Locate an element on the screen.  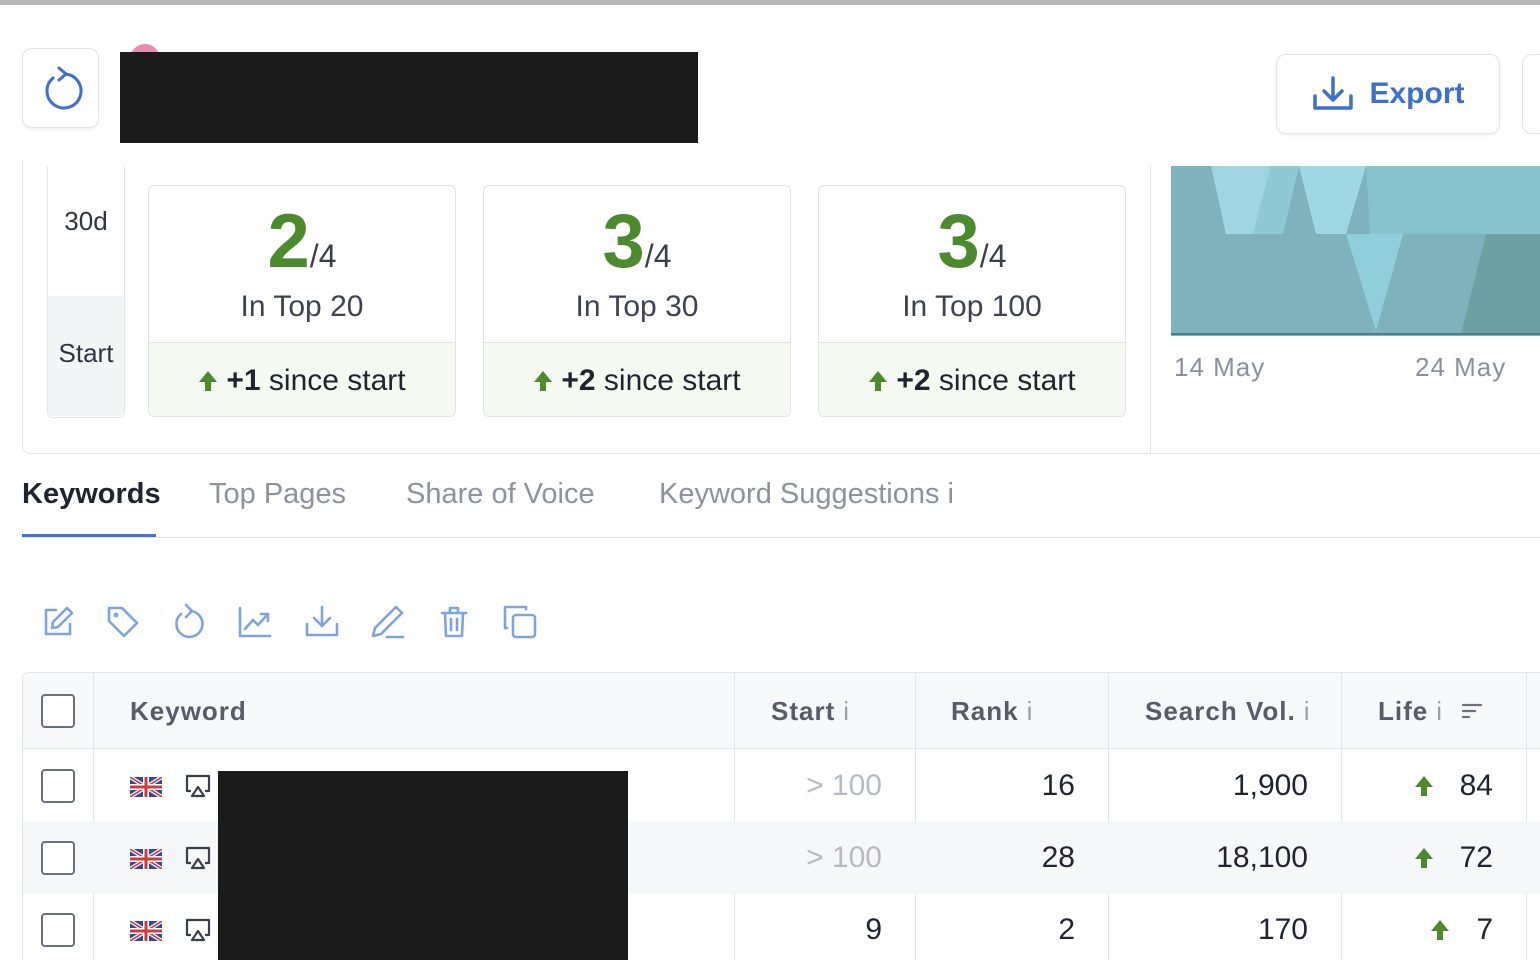
active-tab-indicator is located at coordinates (89, 535).